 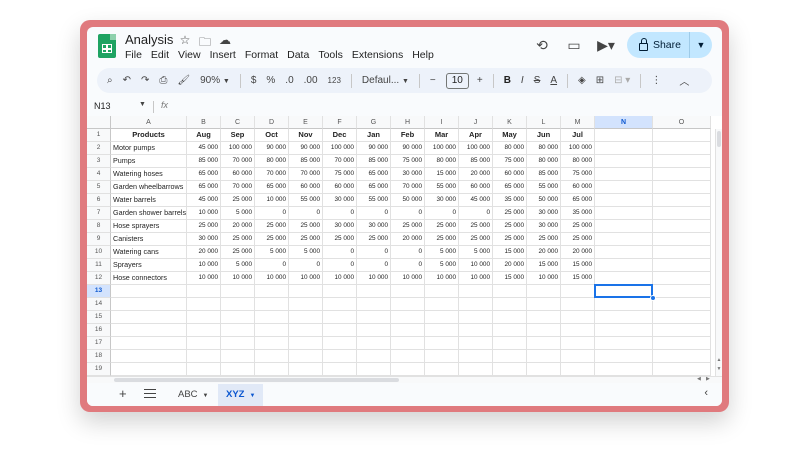 What do you see at coordinates (272, 148) in the screenshot?
I see `cell-d2: 90 000` at bounding box center [272, 148].